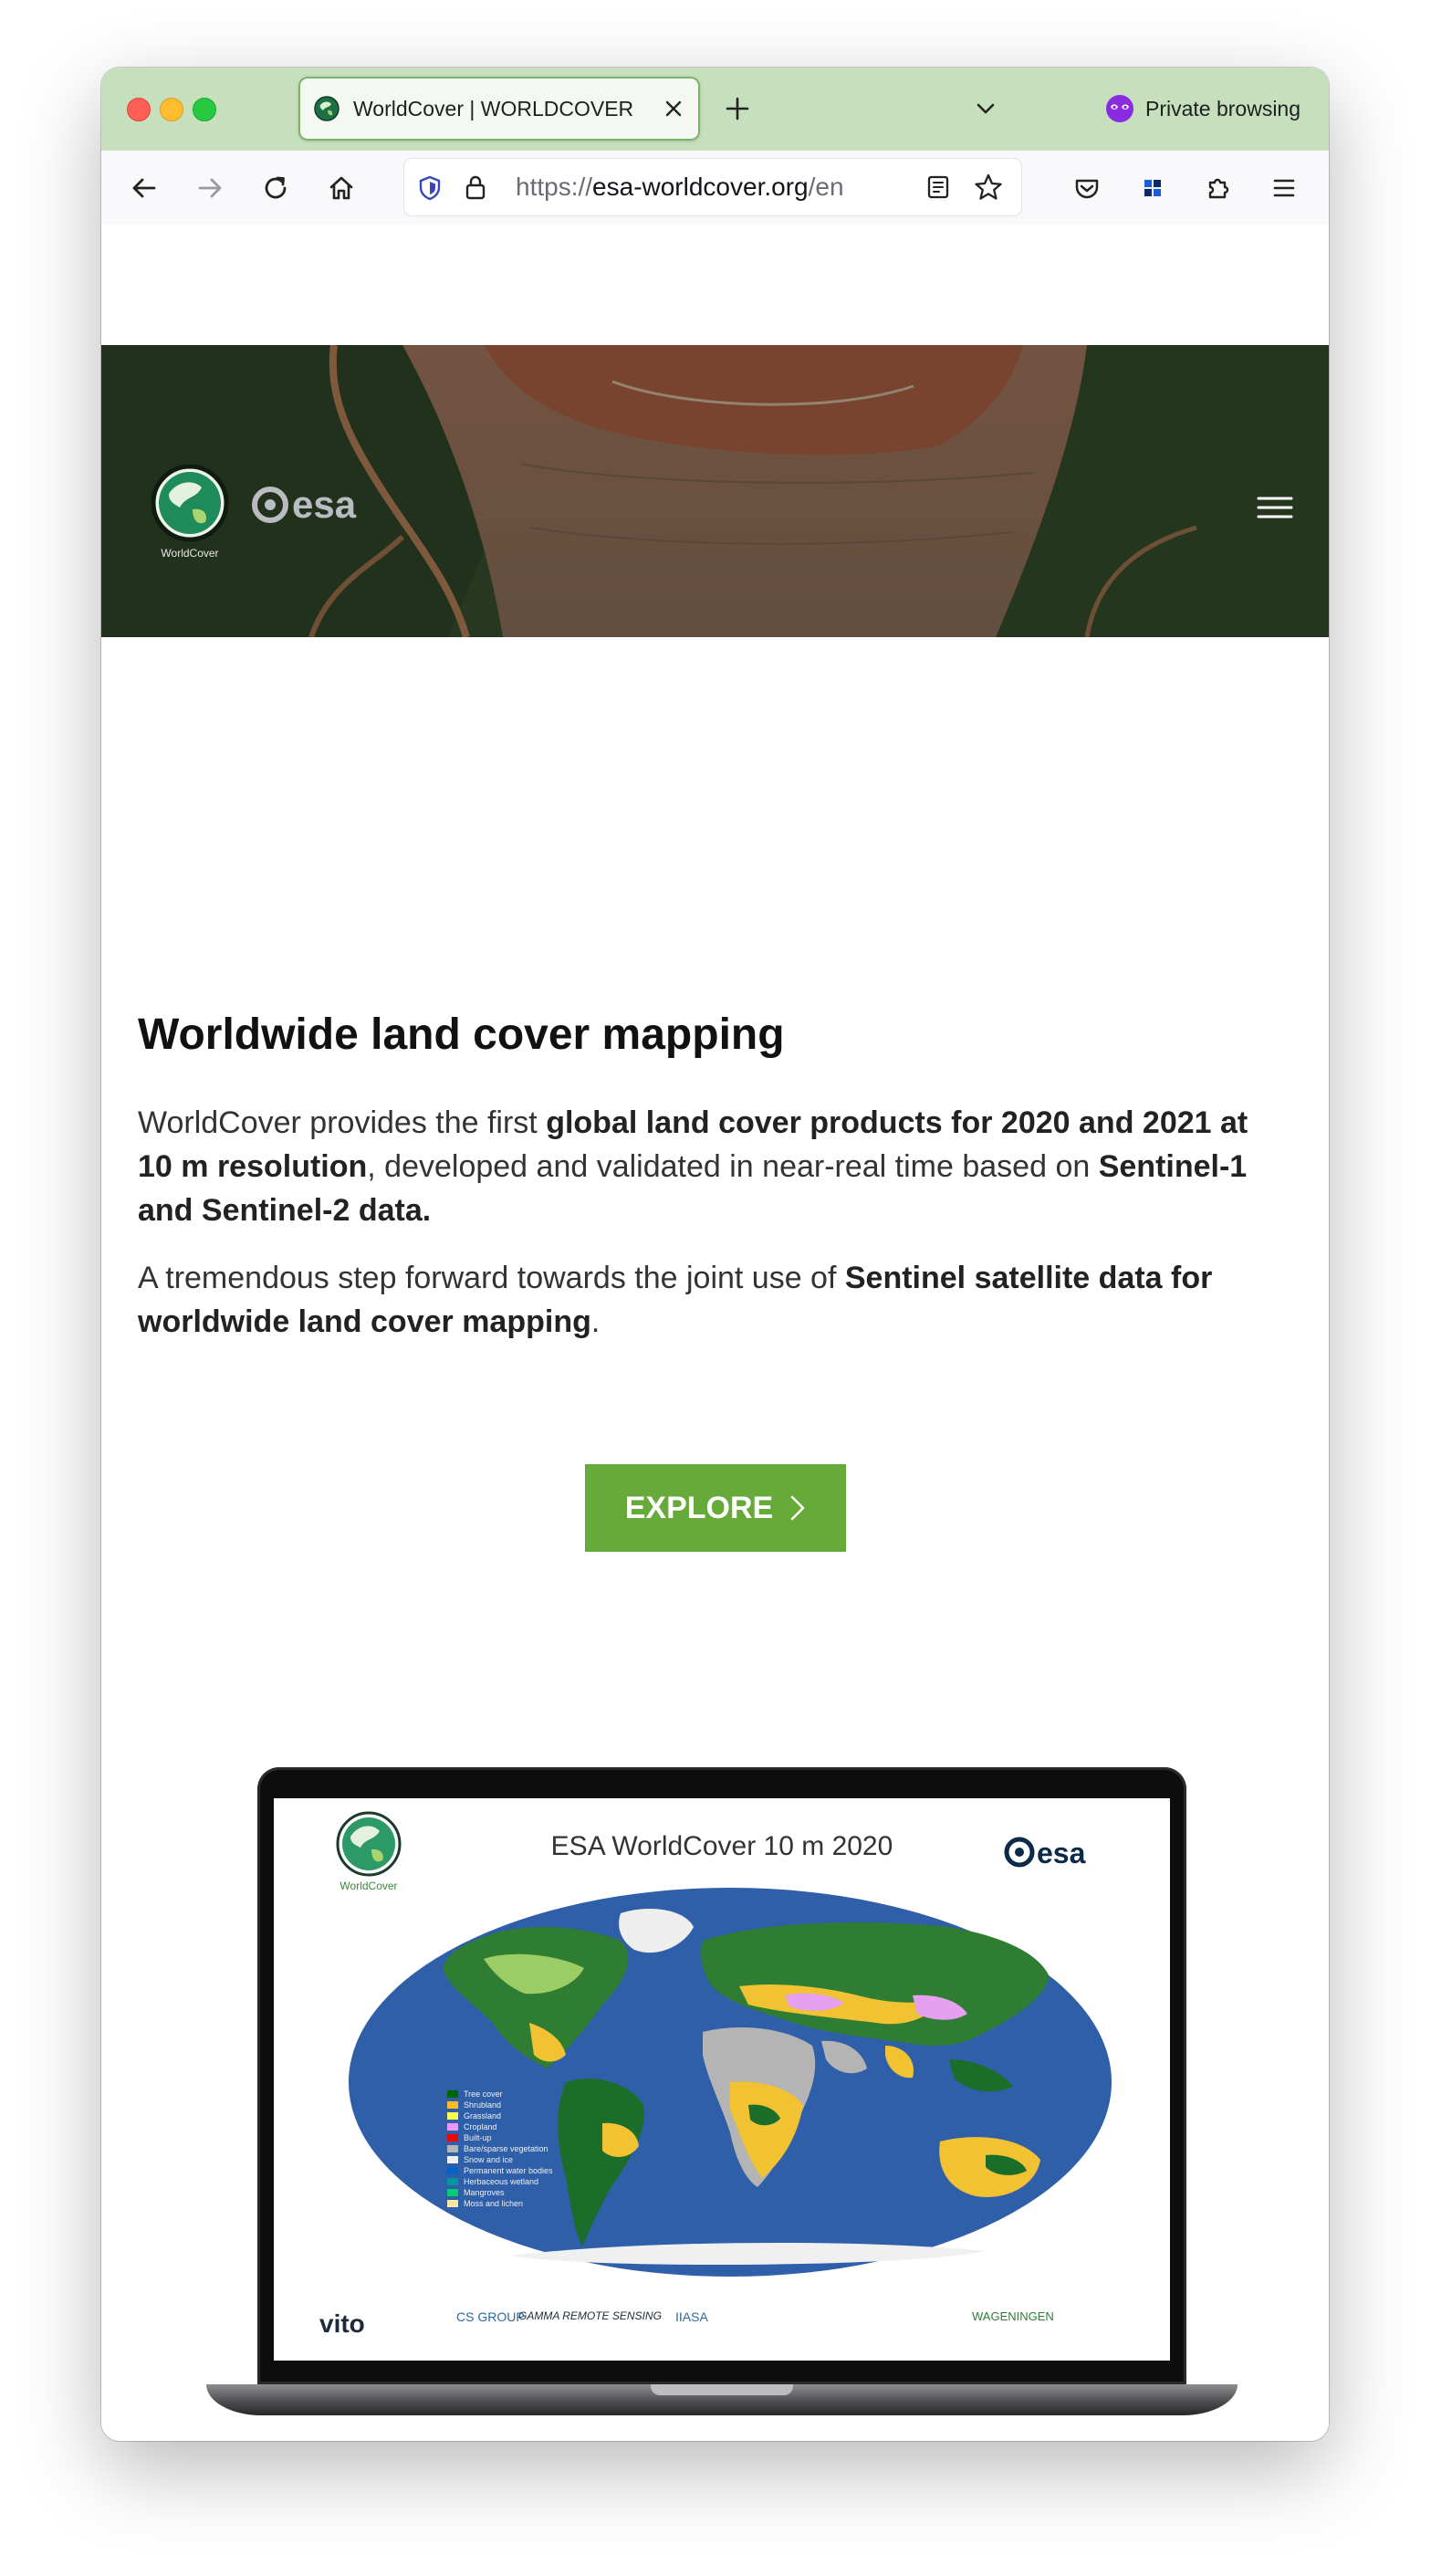 This screenshot has height=2576, width=1431. I want to click on explore-button: EXPLORE, so click(715, 1508).